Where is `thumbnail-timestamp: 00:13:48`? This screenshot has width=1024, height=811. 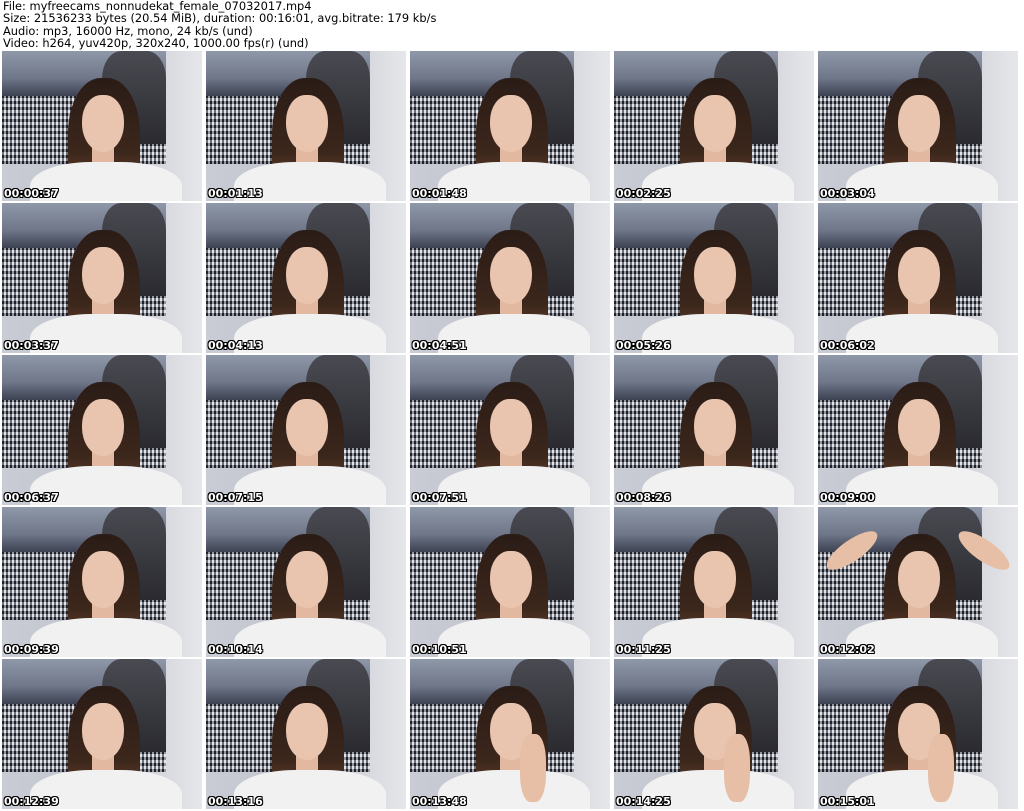 thumbnail-timestamp: 00:13:48 is located at coordinates (439, 801).